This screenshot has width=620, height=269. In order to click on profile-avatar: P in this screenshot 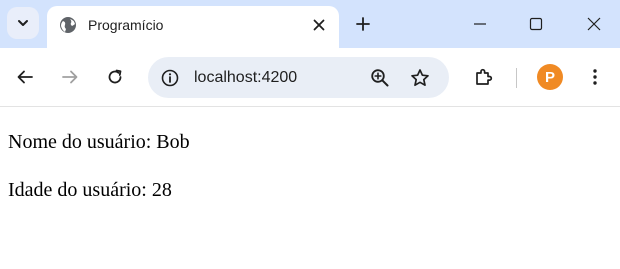, I will do `click(550, 77)`.